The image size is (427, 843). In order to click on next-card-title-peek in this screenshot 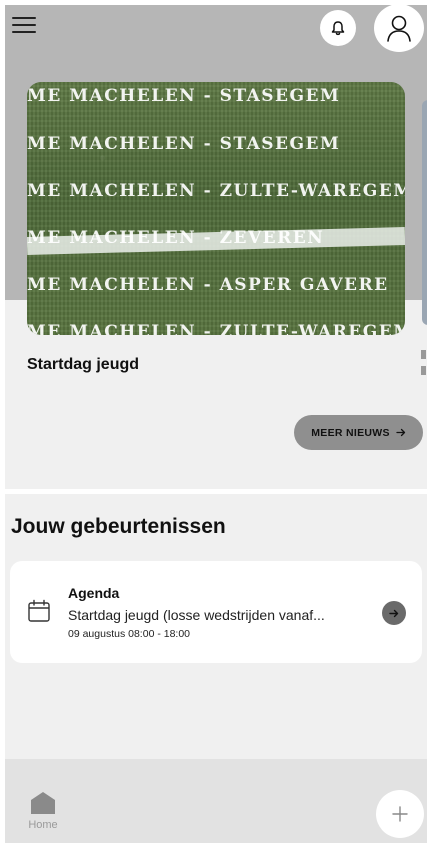, I will do `click(424, 365)`.